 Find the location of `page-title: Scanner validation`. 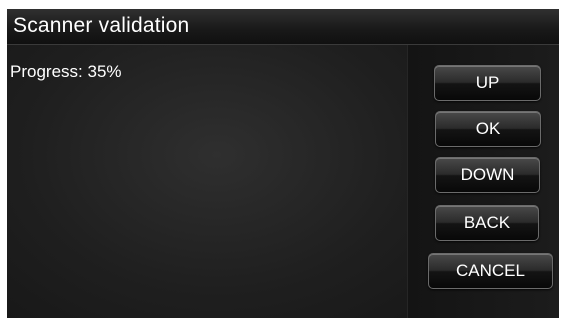

page-title: Scanner validation is located at coordinates (101, 25).